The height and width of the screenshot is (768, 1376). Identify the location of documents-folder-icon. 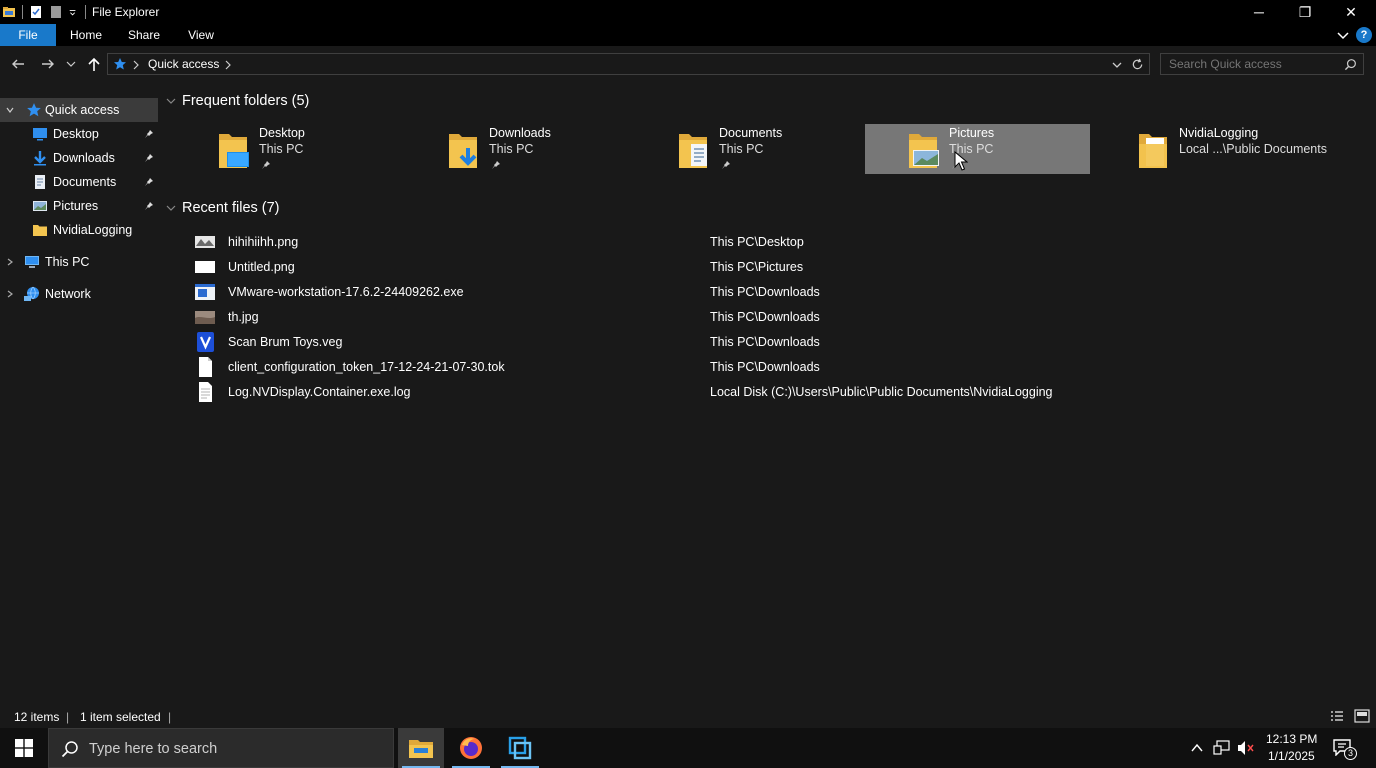
(693, 151).